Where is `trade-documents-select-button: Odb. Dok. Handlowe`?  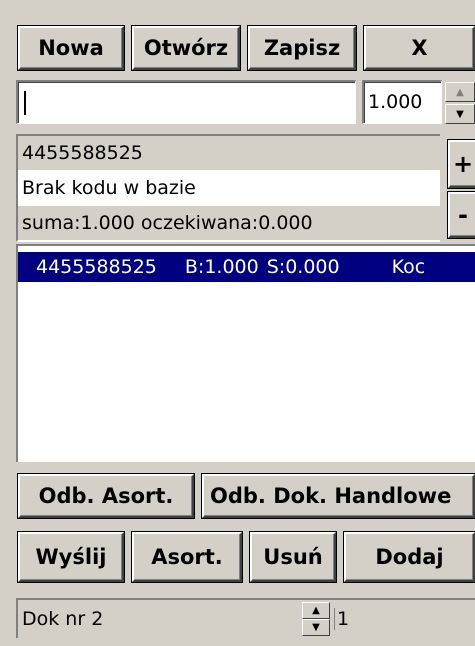 trade-documents-select-button: Odb. Dok. Handlowe is located at coordinates (338, 496).